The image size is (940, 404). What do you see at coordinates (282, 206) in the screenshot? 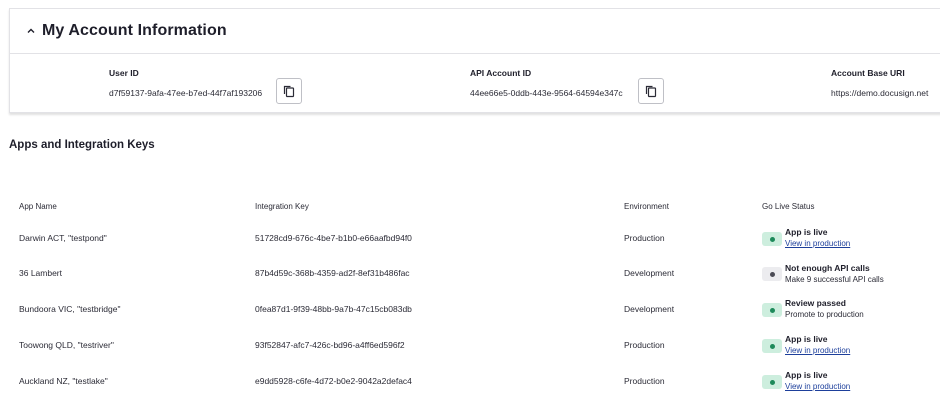
I see `column-header-integration-key: Integration Key` at bounding box center [282, 206].